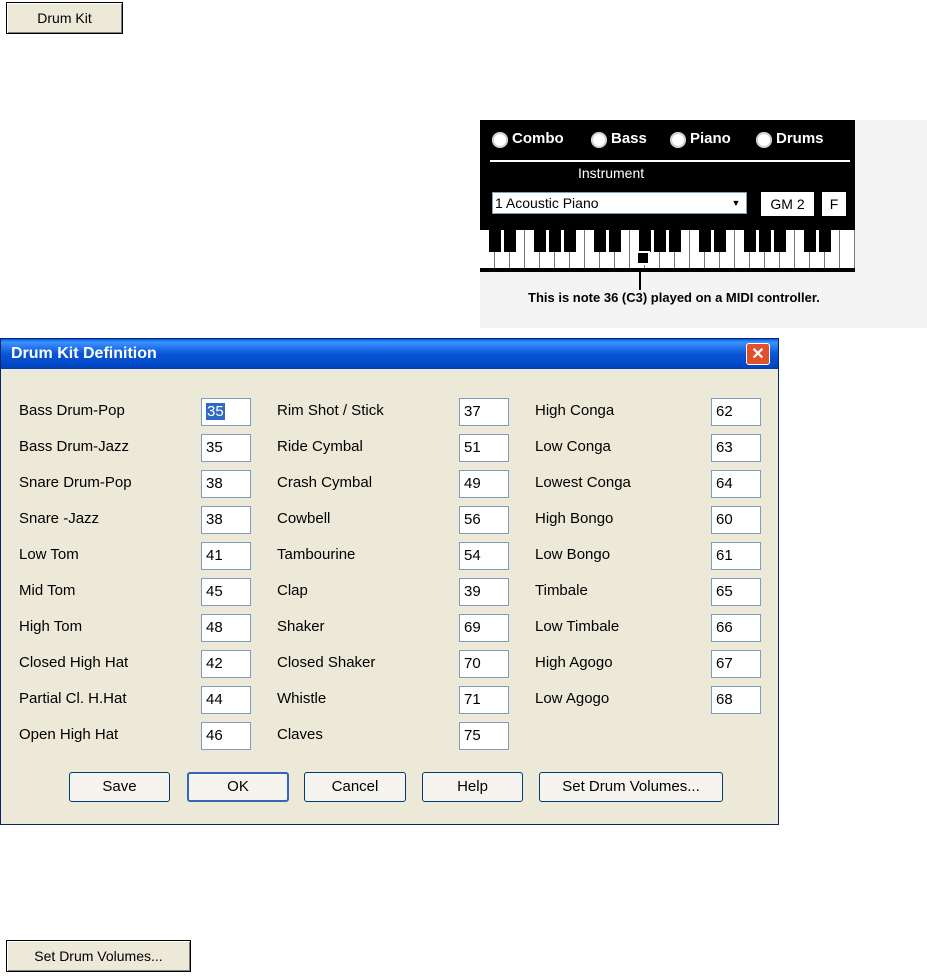 The width and height of the screenshot is (927, 976). I want to click on radio-drums-label: Drums, so click(800, 138).